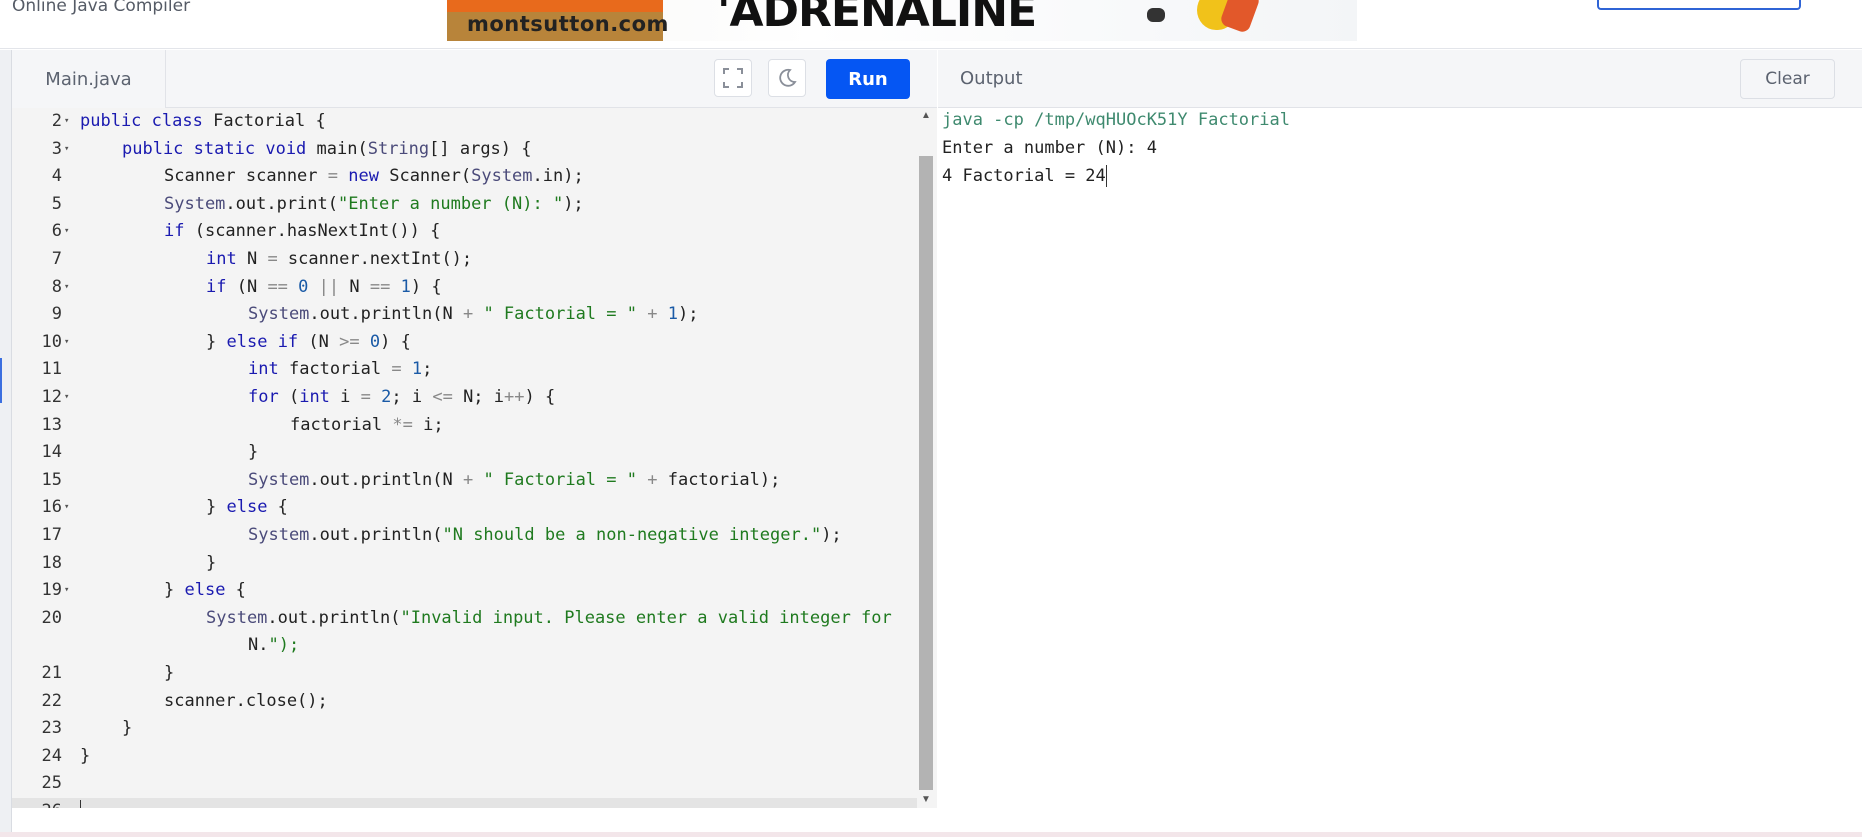 The image size is (1862, 837). What do you see at coordinates (926, 799) in the screenshot?
I see `scroll-down-arrow: ▼` at bounding box center [926, 799].